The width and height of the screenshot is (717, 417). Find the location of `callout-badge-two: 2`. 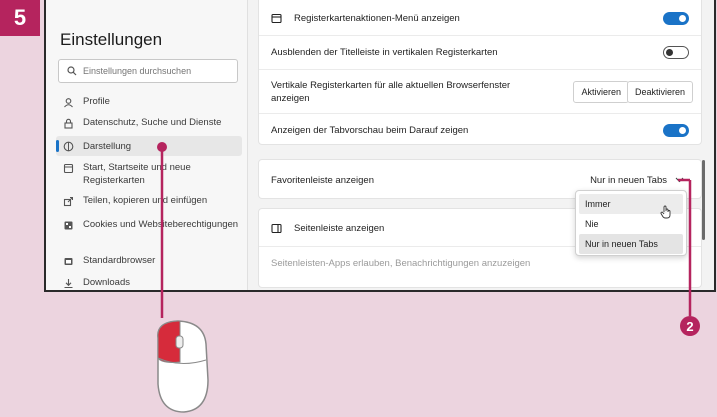

callout-badge-two: 2 is located at coordinates (690, 326).